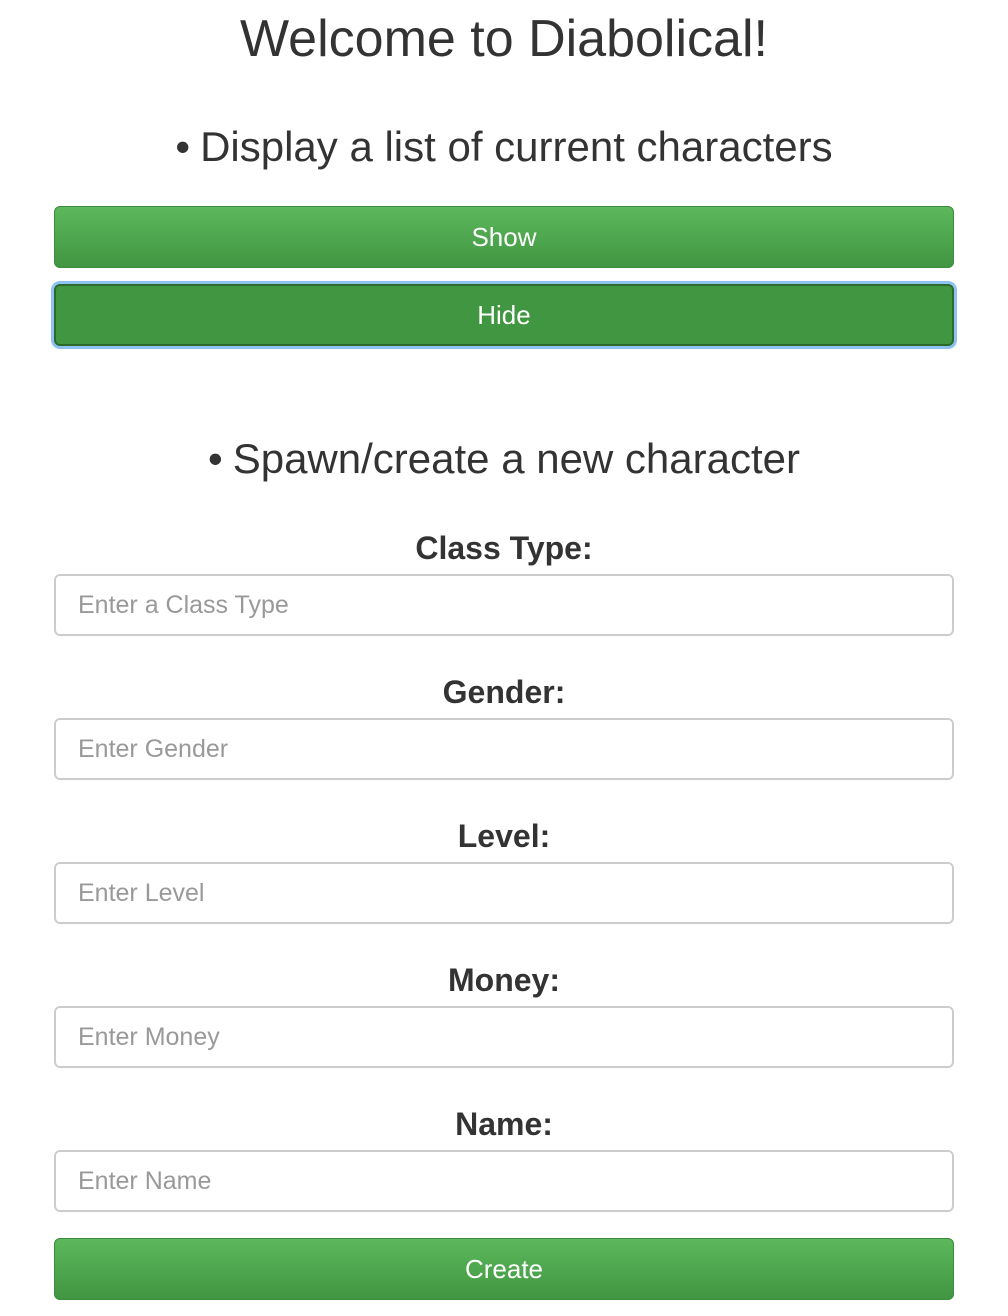 The width and height of the screenshot is (1008, 1316). What do you see at coordinates (504, 749) in the screenshot?
I see `gender-input` at bounding box center [504, 749].